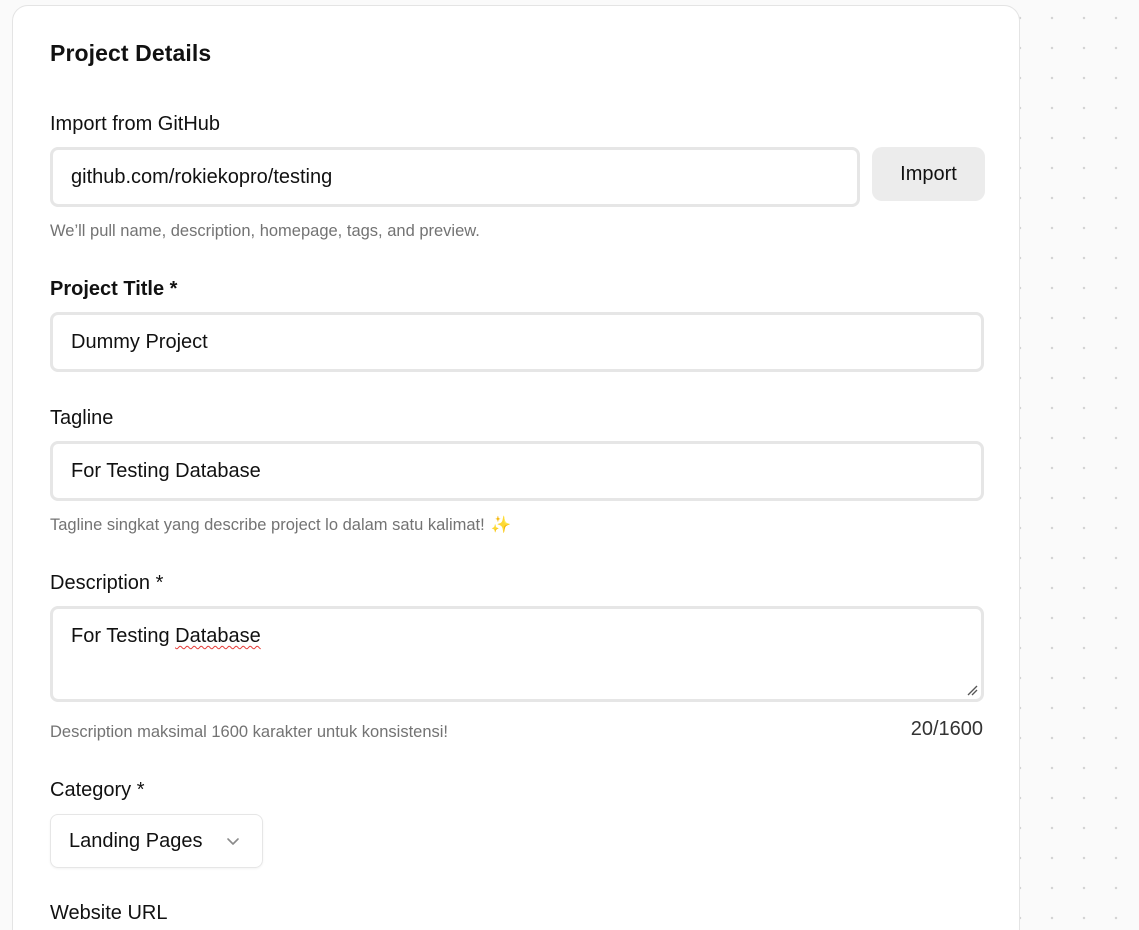  What do you see at coordinates (123, 636) in the screenshot?
I see `description-value-text: For Testing` at bounding box center [123, 636].